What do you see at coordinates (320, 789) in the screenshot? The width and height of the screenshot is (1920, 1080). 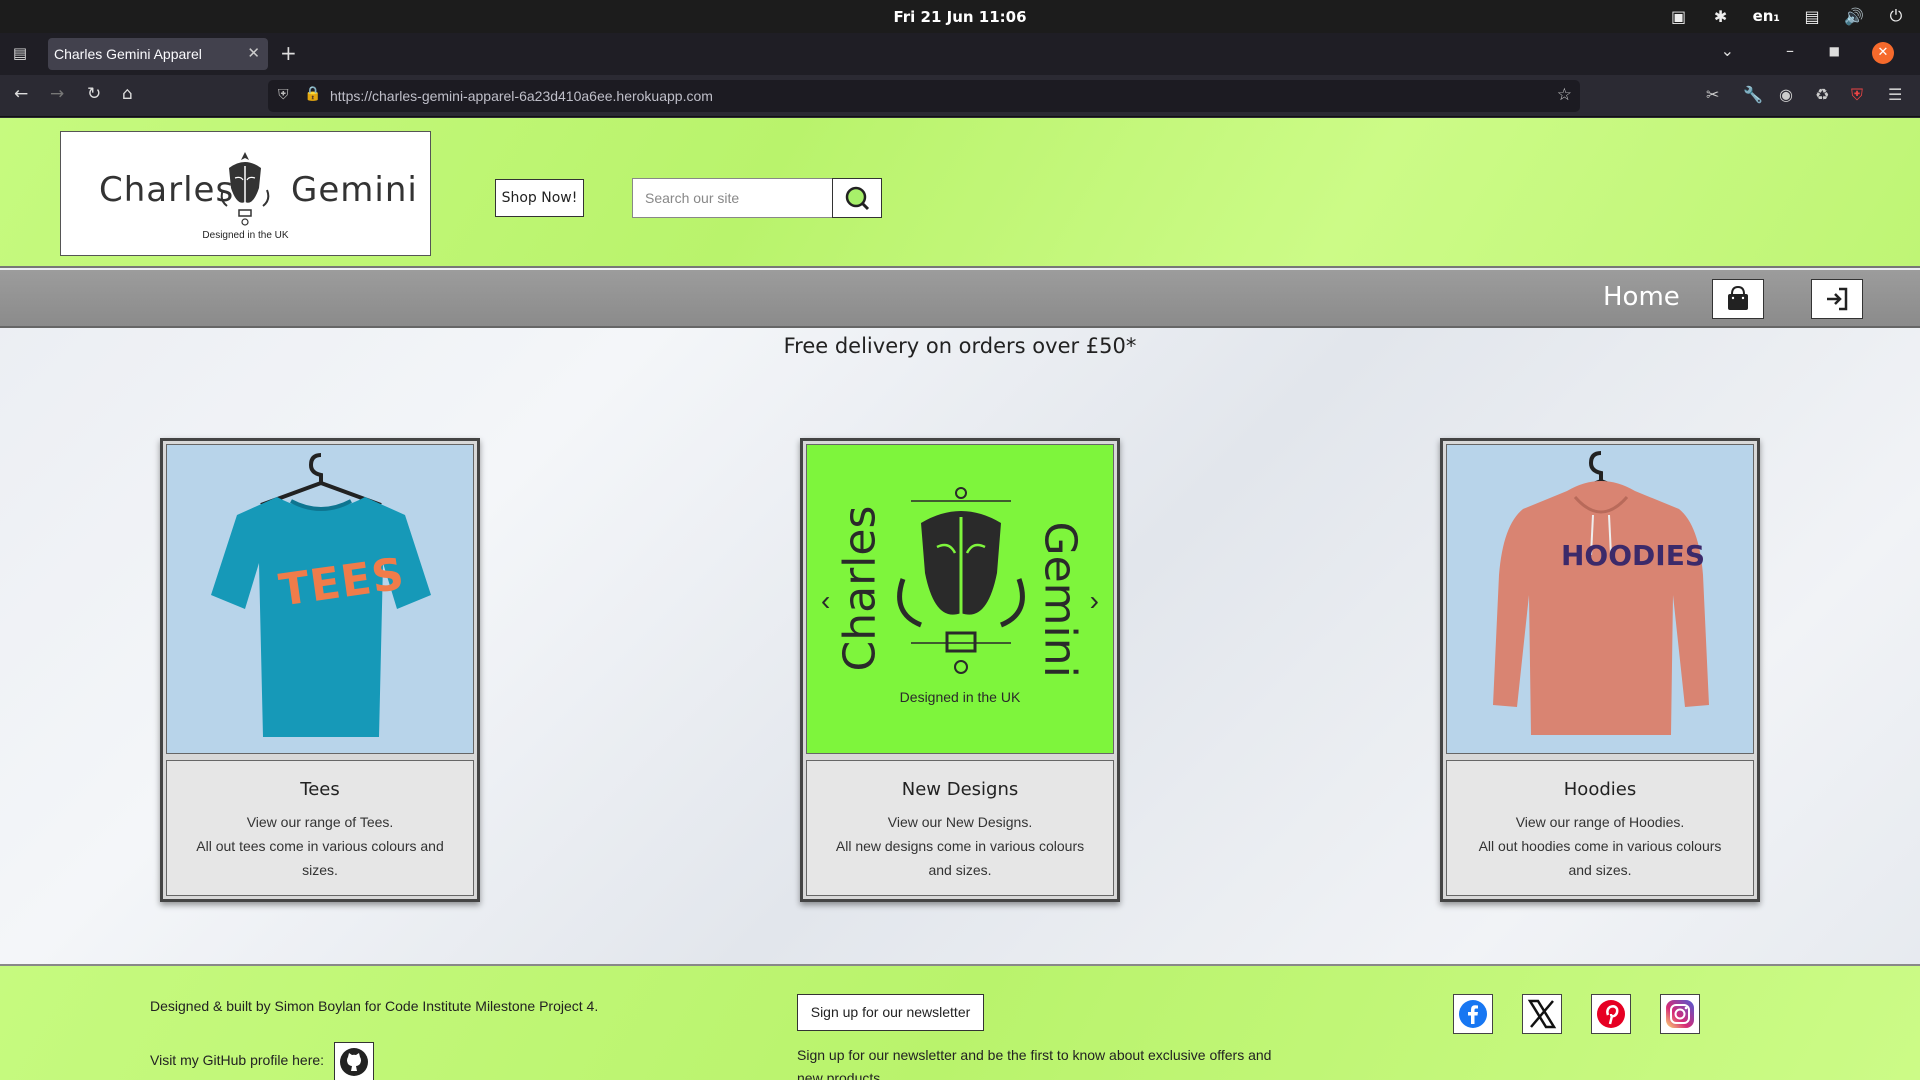 I see `card-title: Tees` at bounding box center [320, 789].